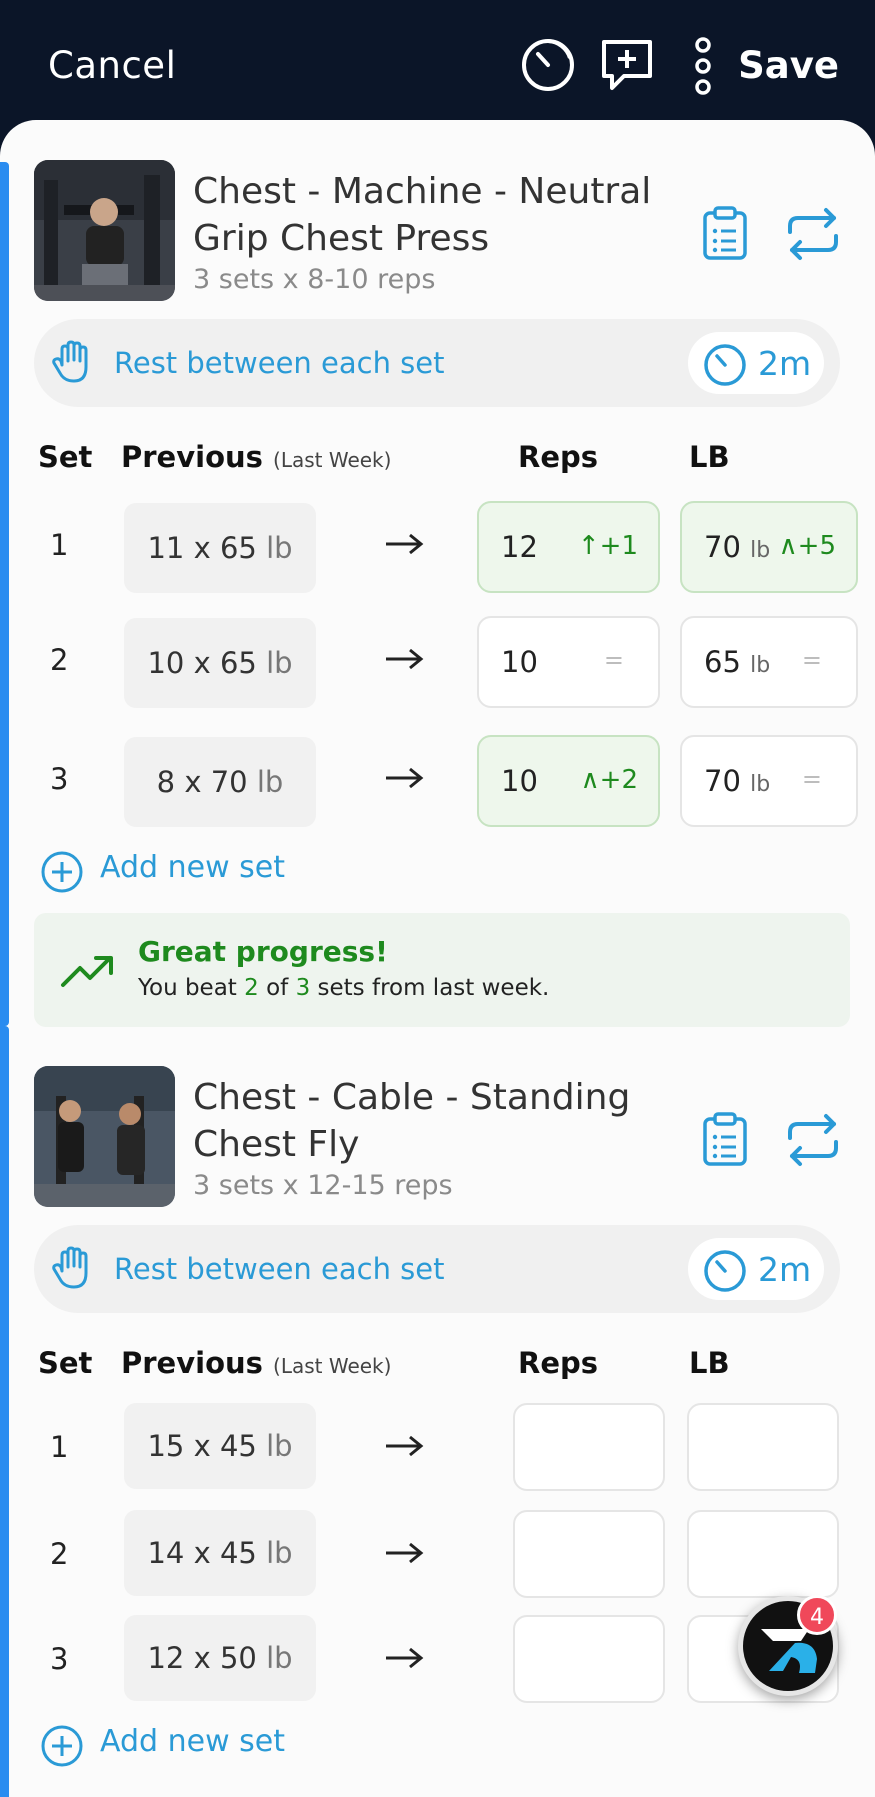 This screenshot has height=1797, width=875. Describe the element at coordinates (202, 782) in the screenshot. I see `previous-text: 8 x 70` at that location.